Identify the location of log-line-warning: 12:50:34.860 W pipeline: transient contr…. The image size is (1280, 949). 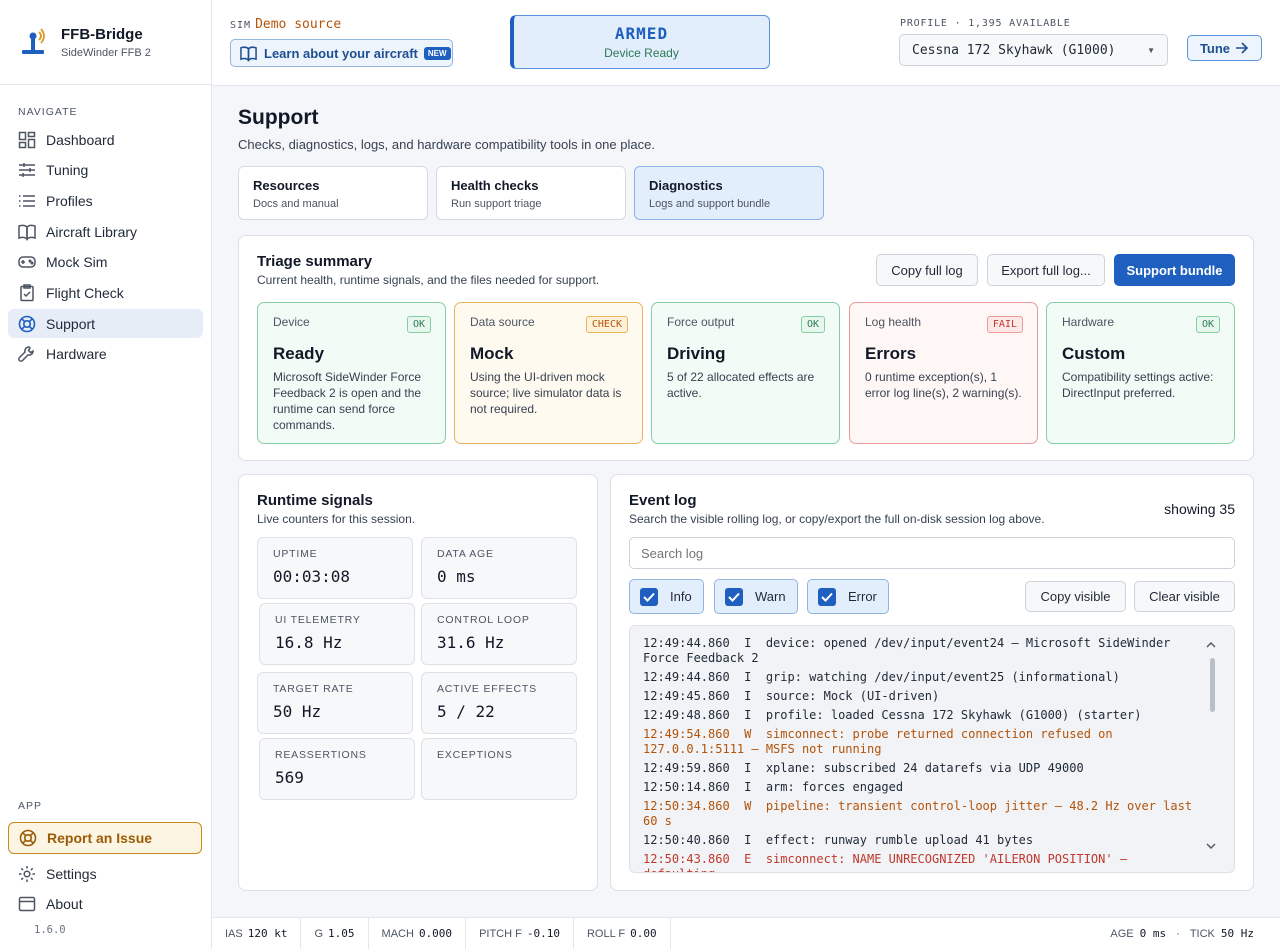
(921, 813).